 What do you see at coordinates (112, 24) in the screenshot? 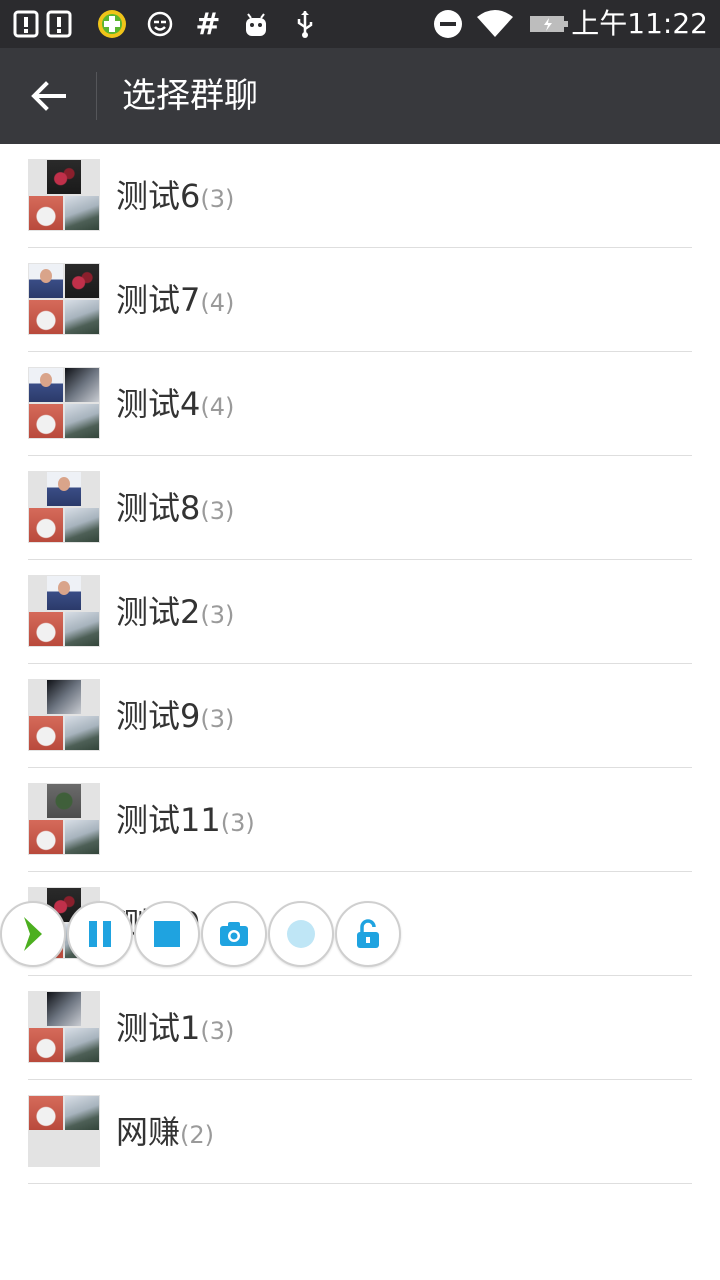
I see `360-security-icon` at bounding box center [112, 24].